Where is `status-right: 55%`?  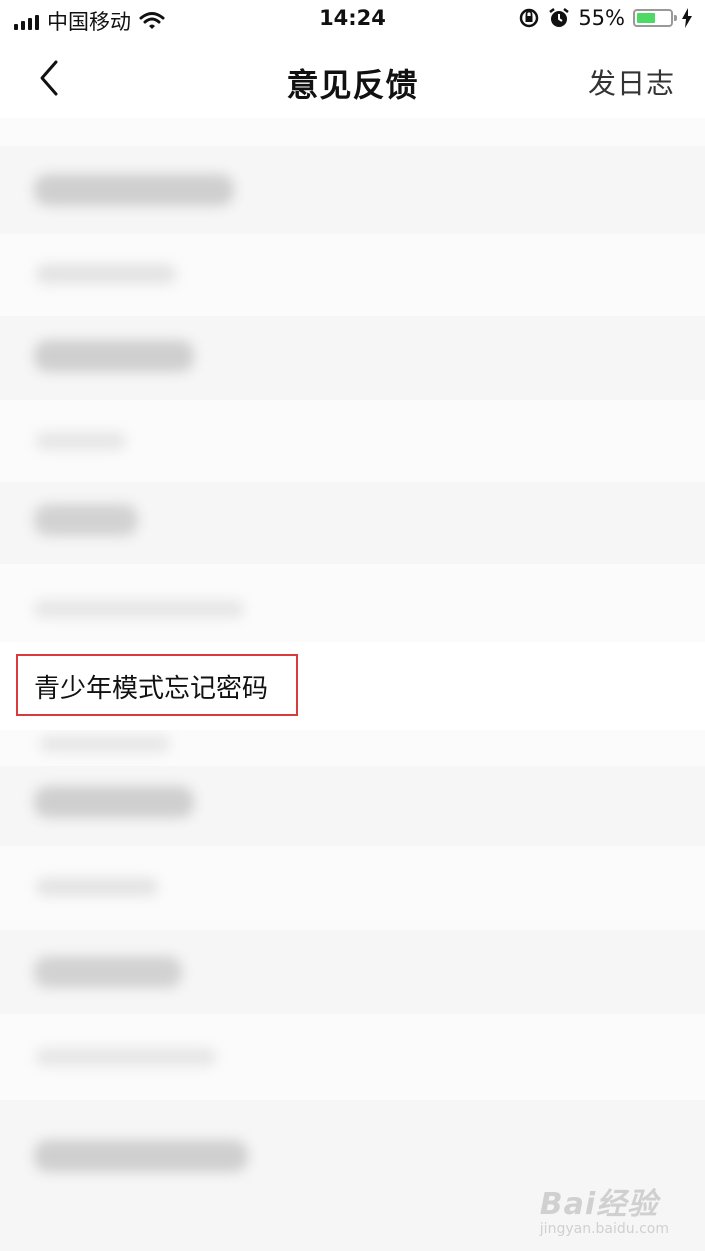 status-right: 55% is located at coordinates (605, 18).